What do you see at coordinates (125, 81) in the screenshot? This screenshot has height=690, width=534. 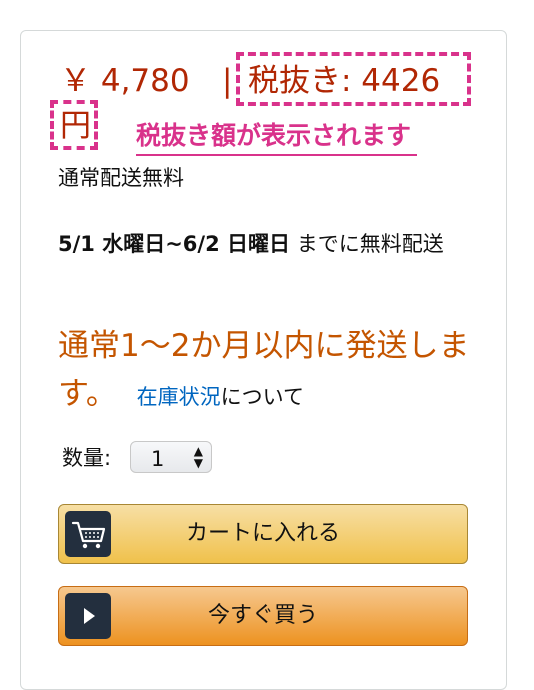 I see `price: ￥ 4,780` at bounding box center [125, 81].